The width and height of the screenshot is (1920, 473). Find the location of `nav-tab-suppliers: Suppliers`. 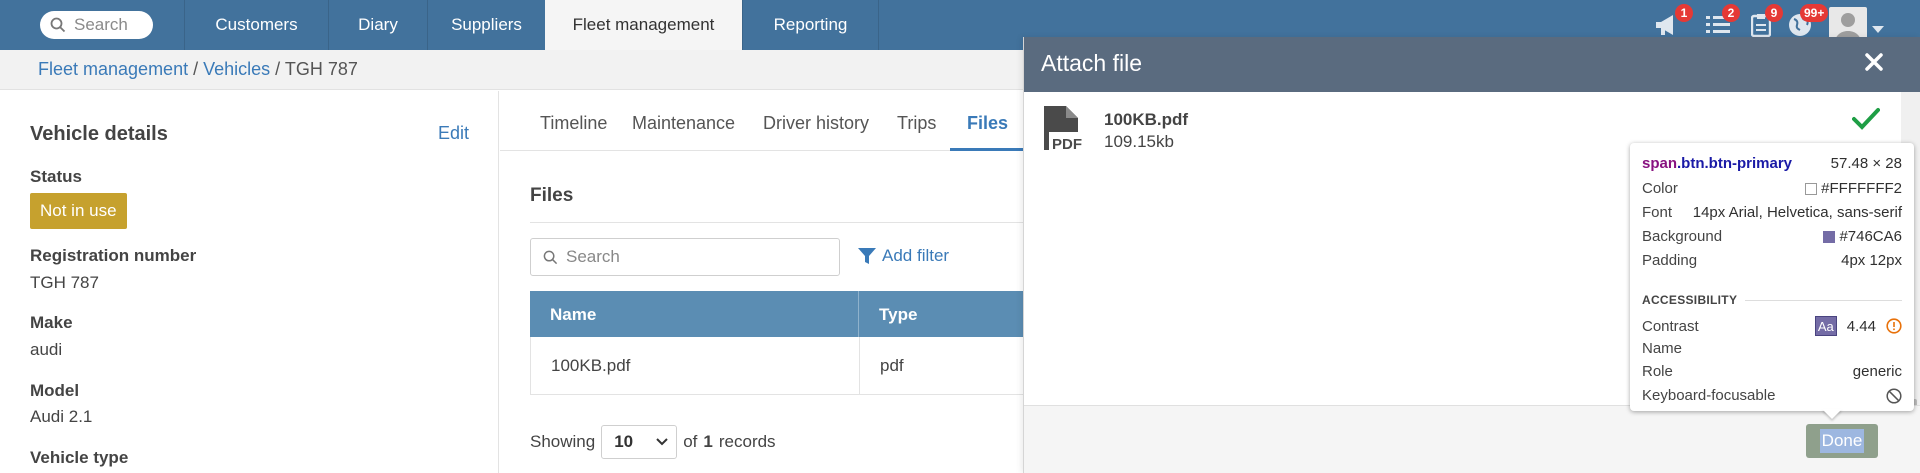

nav-tab-suppliers: Suppliers is located at coordinates (486, 25).